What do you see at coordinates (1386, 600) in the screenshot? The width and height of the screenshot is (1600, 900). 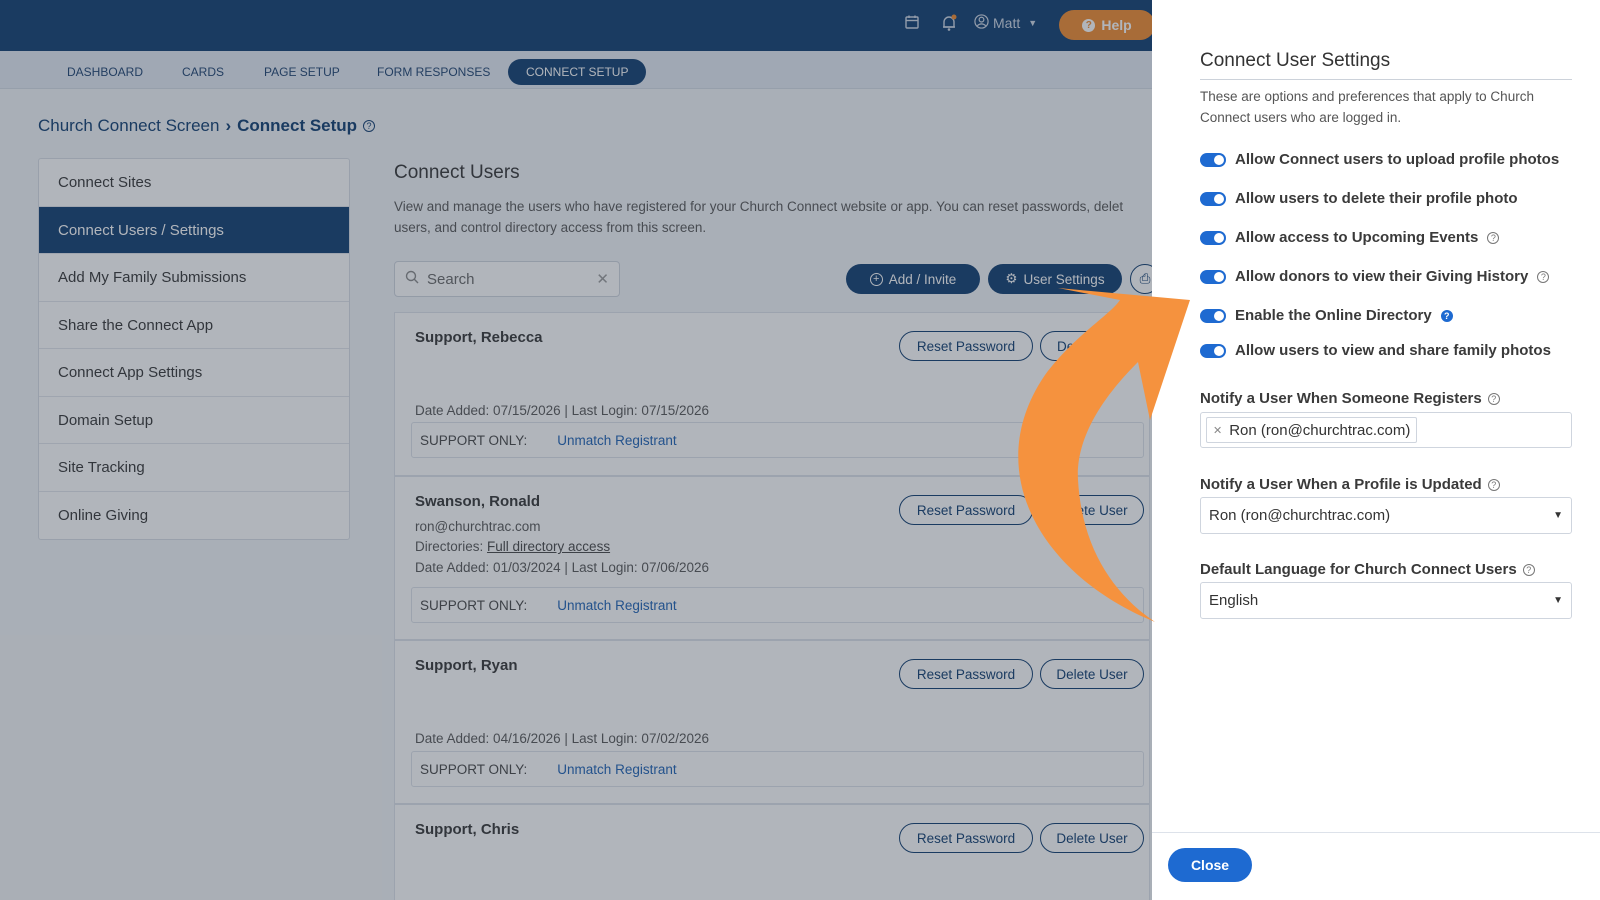 I see `language-select: English ▼` at bounding box center [1386, 600].